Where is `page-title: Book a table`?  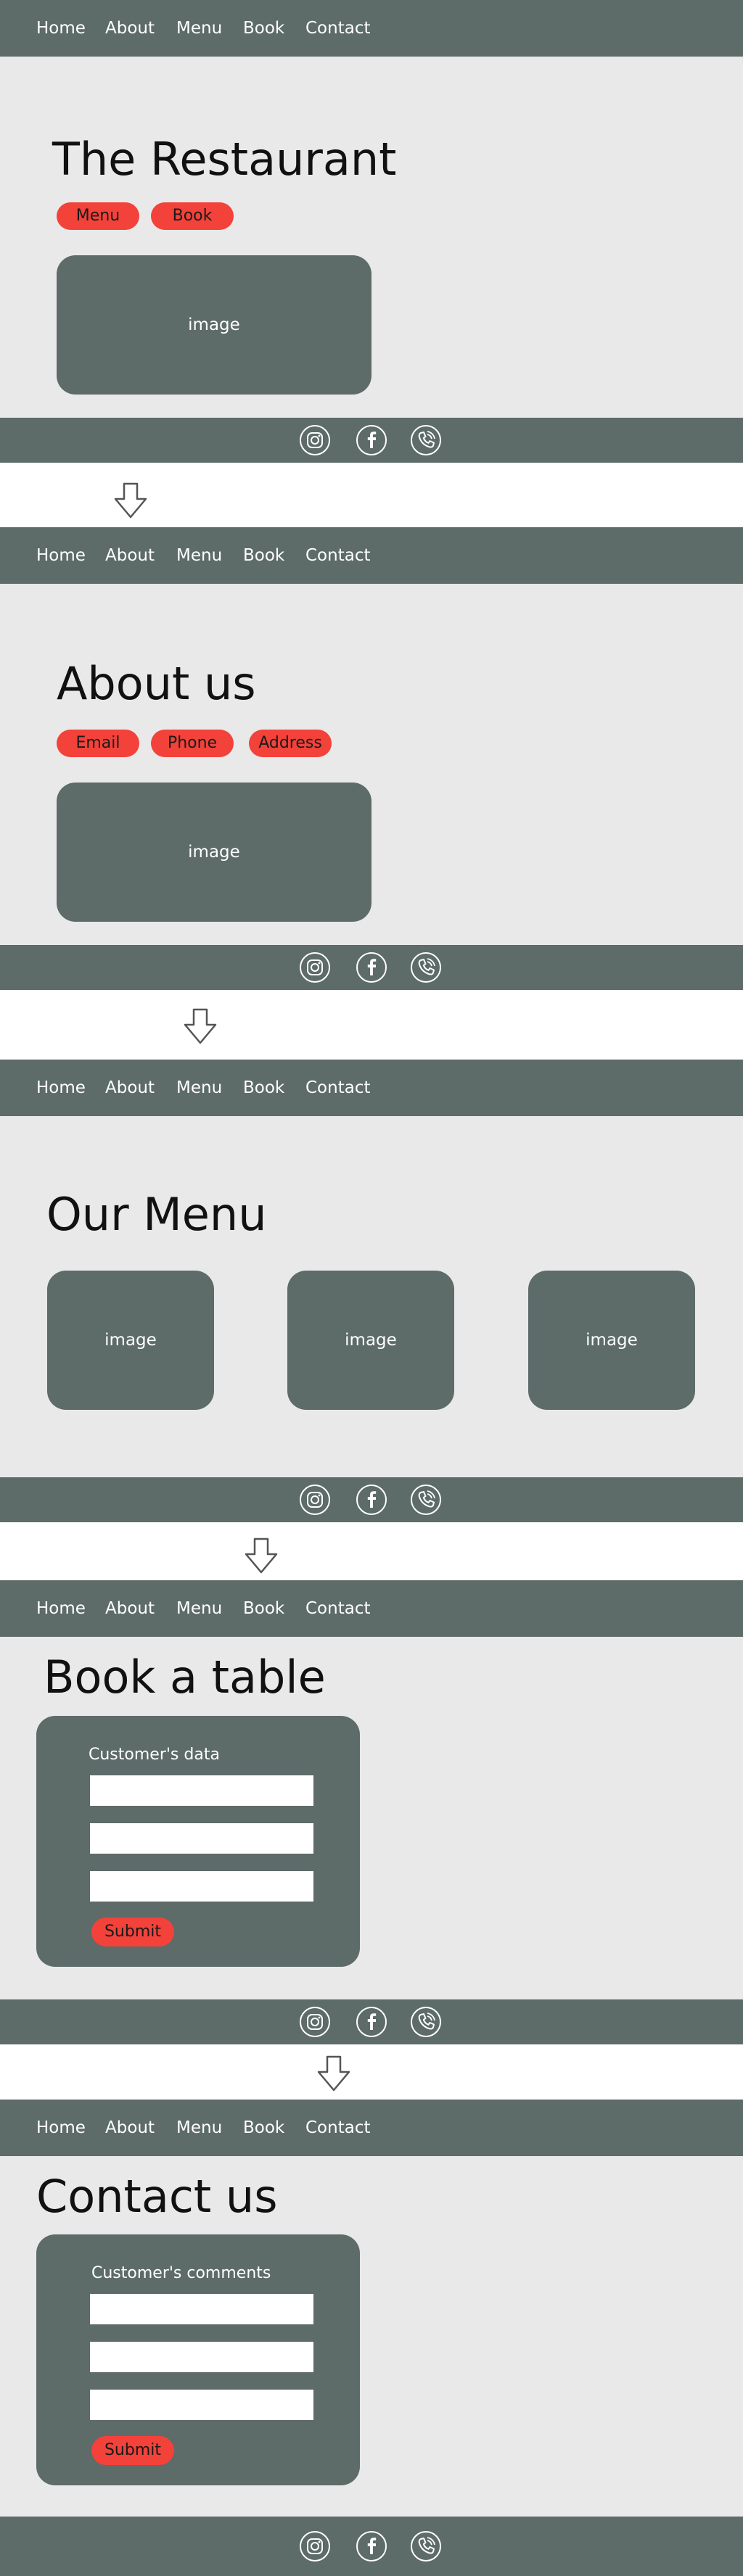 page-title: Book a table is located at coordinates (185, 1677).